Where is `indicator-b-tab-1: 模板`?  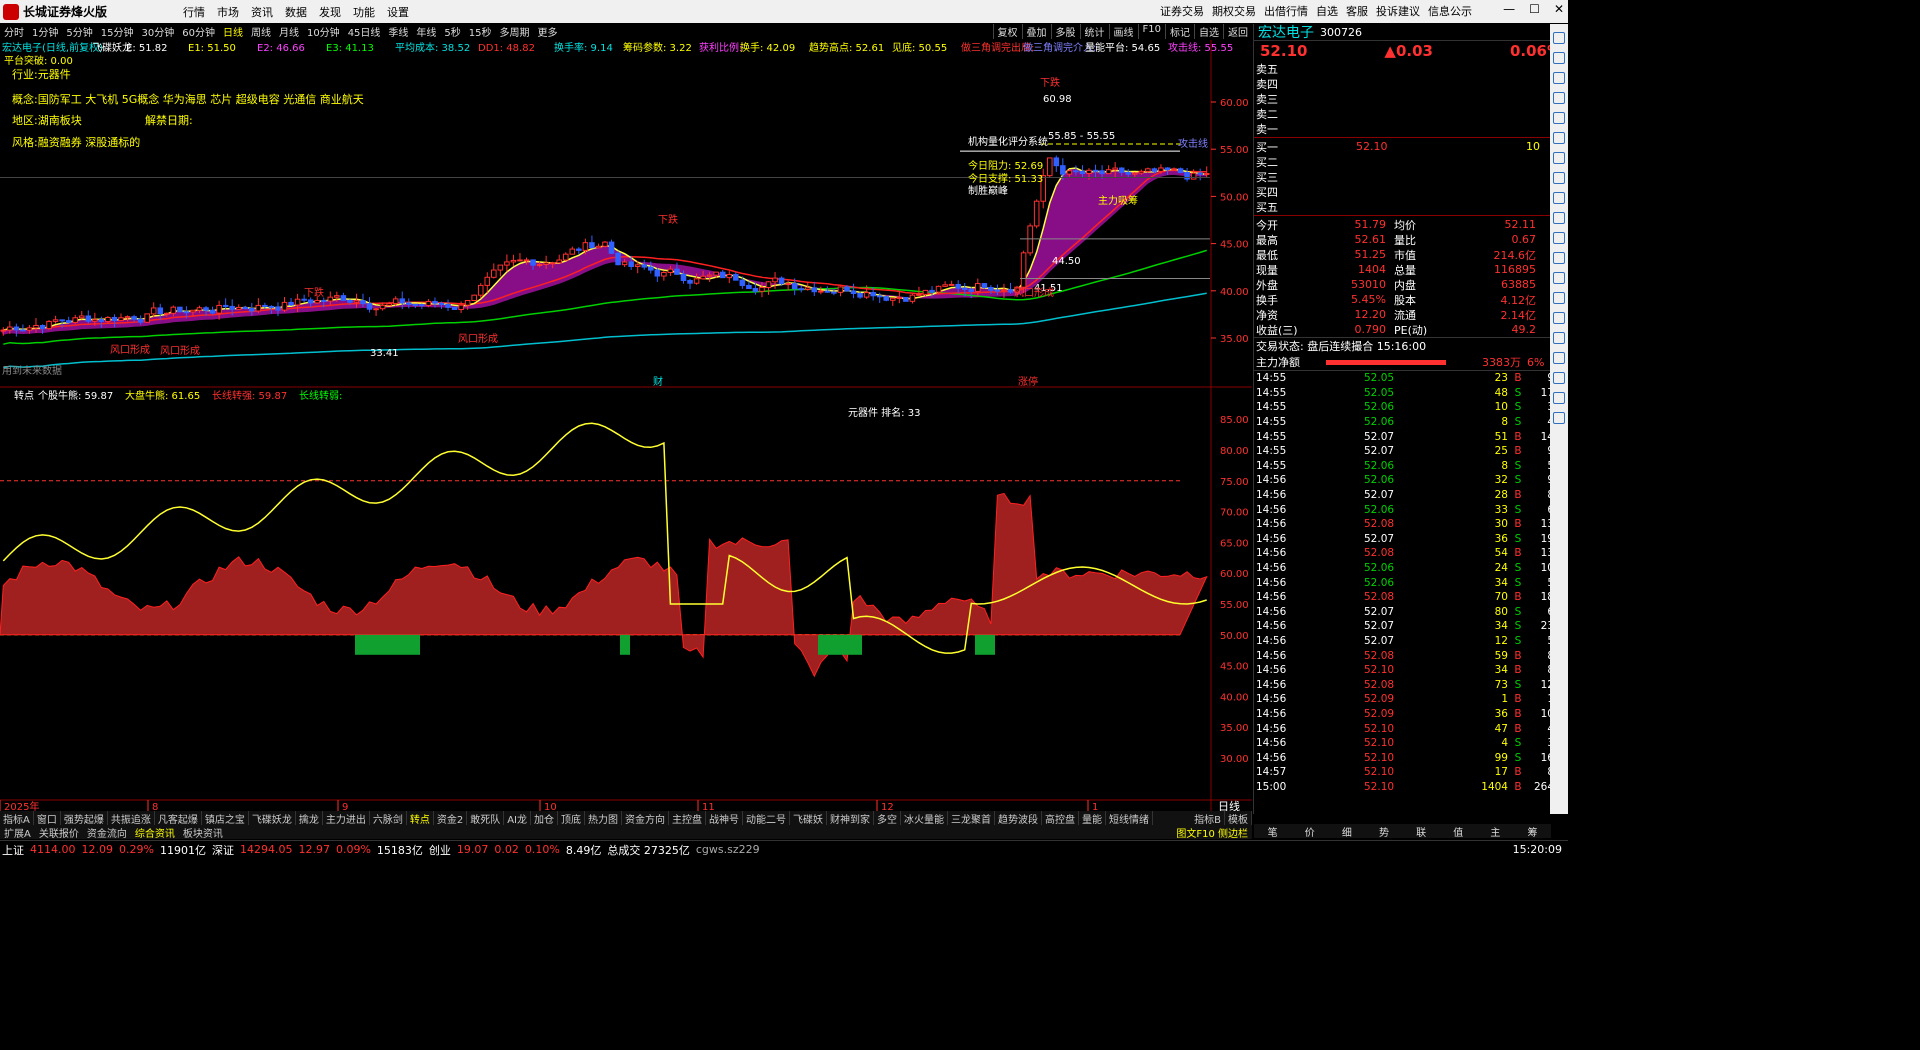 indicator-b-tab-1: 模板 is located at coordinates (1238, 818).